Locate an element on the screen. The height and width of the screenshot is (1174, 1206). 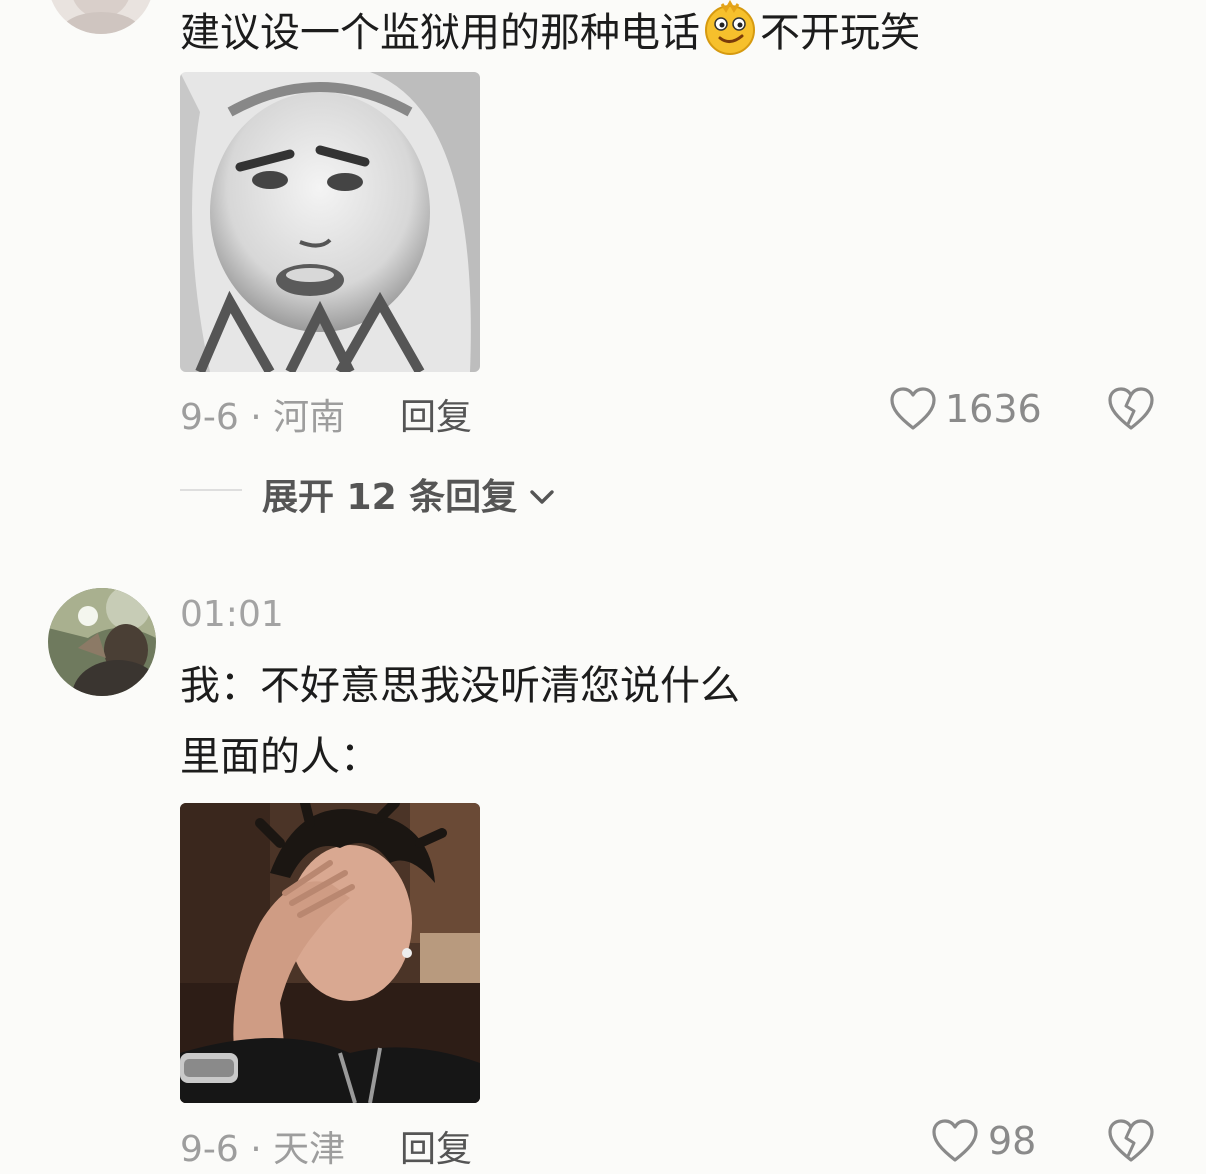
chevron-down-icon is located at coordinates (542, 497).